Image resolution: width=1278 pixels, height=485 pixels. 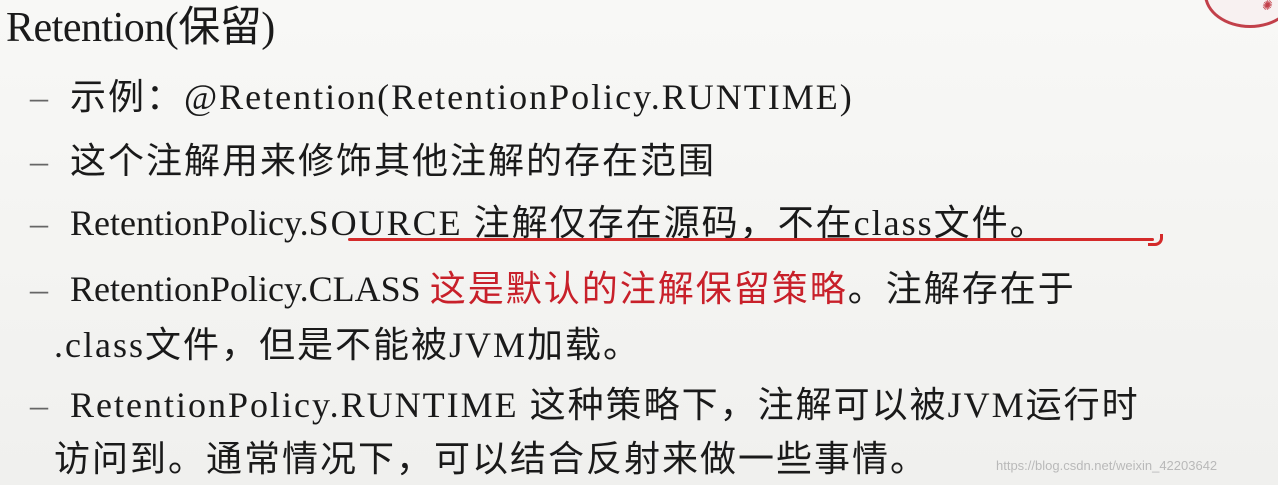 What do you see at coordinates (189, 223) in the screenshot?
I see `bullet-text-prefix: RetentionPolicy.` at bounding box center [189, 223].